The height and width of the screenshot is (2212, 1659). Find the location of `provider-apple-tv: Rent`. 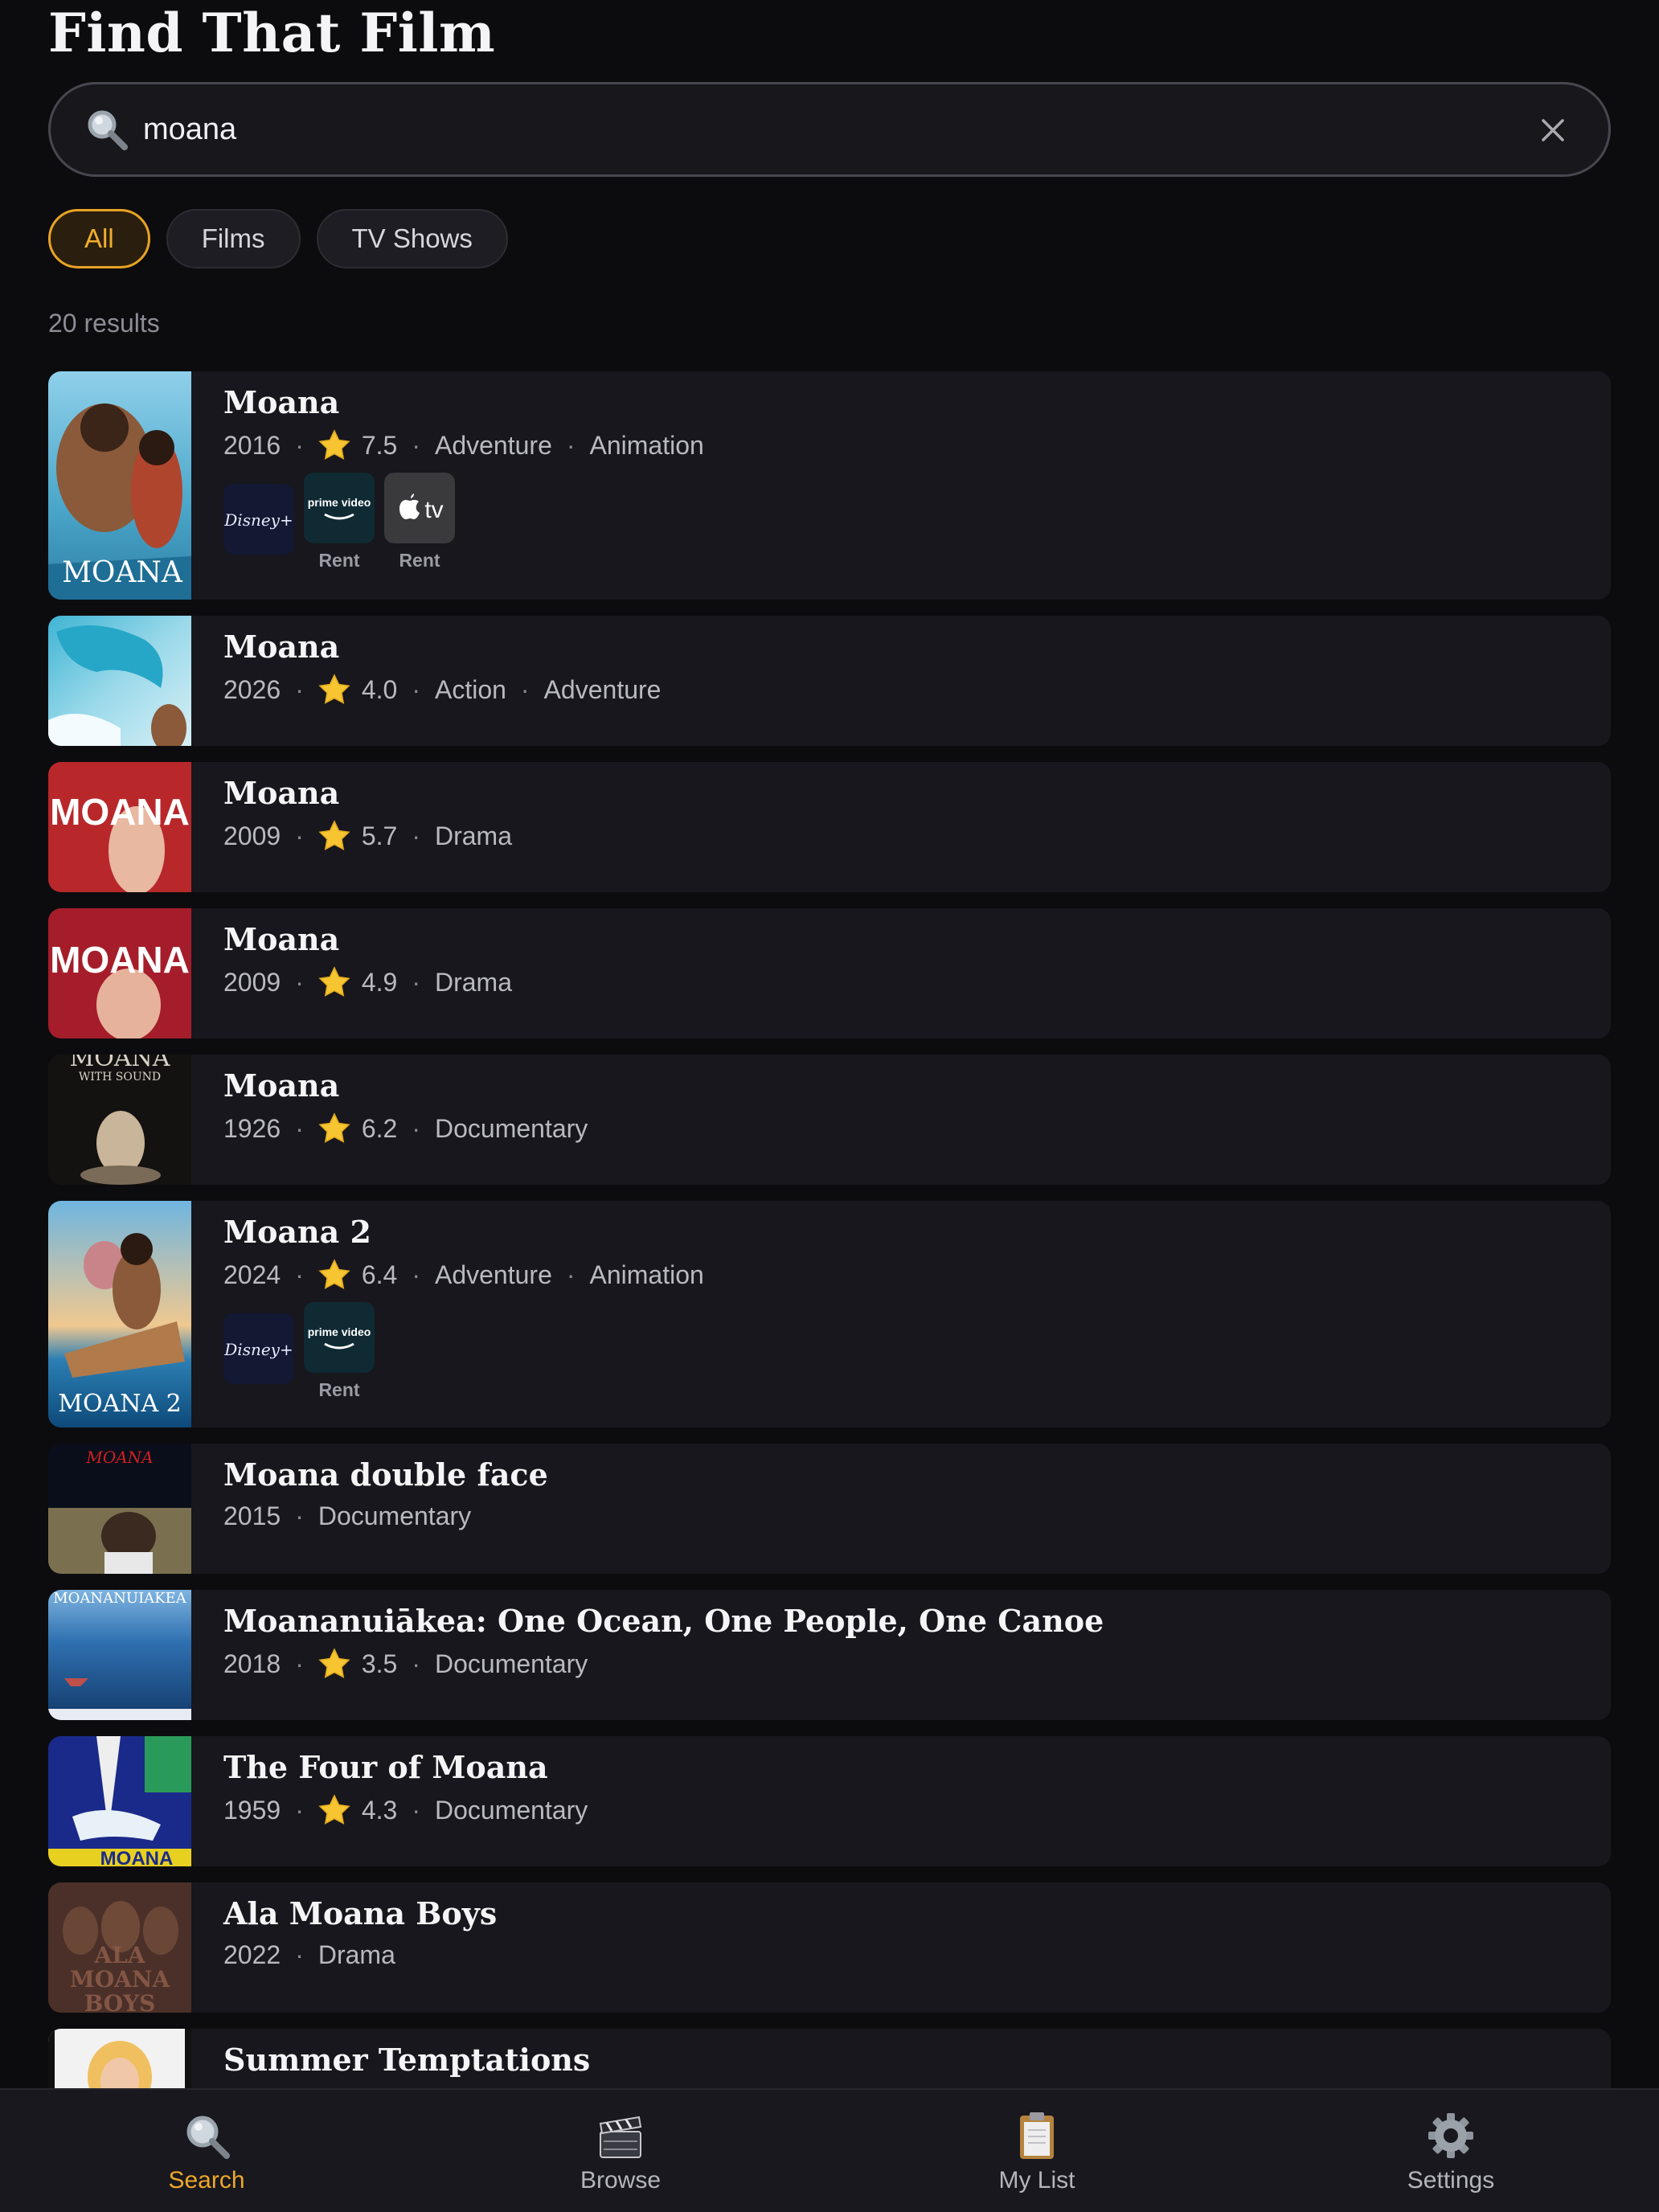

provider-apple-tv: Rent is located at coordinates (420, 528).